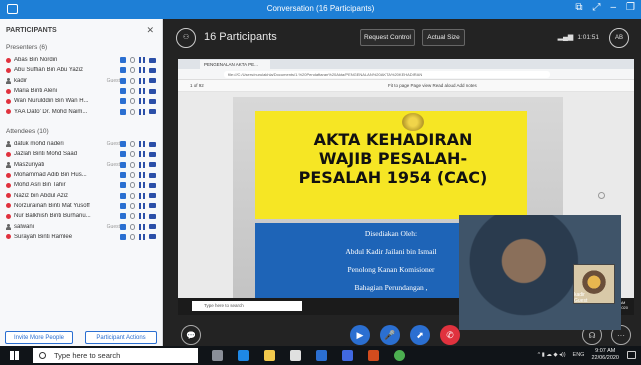  Describe the element at coordinates (420, 335) in the screenshot. I see `share-screen-icon: ⬈` at that location.